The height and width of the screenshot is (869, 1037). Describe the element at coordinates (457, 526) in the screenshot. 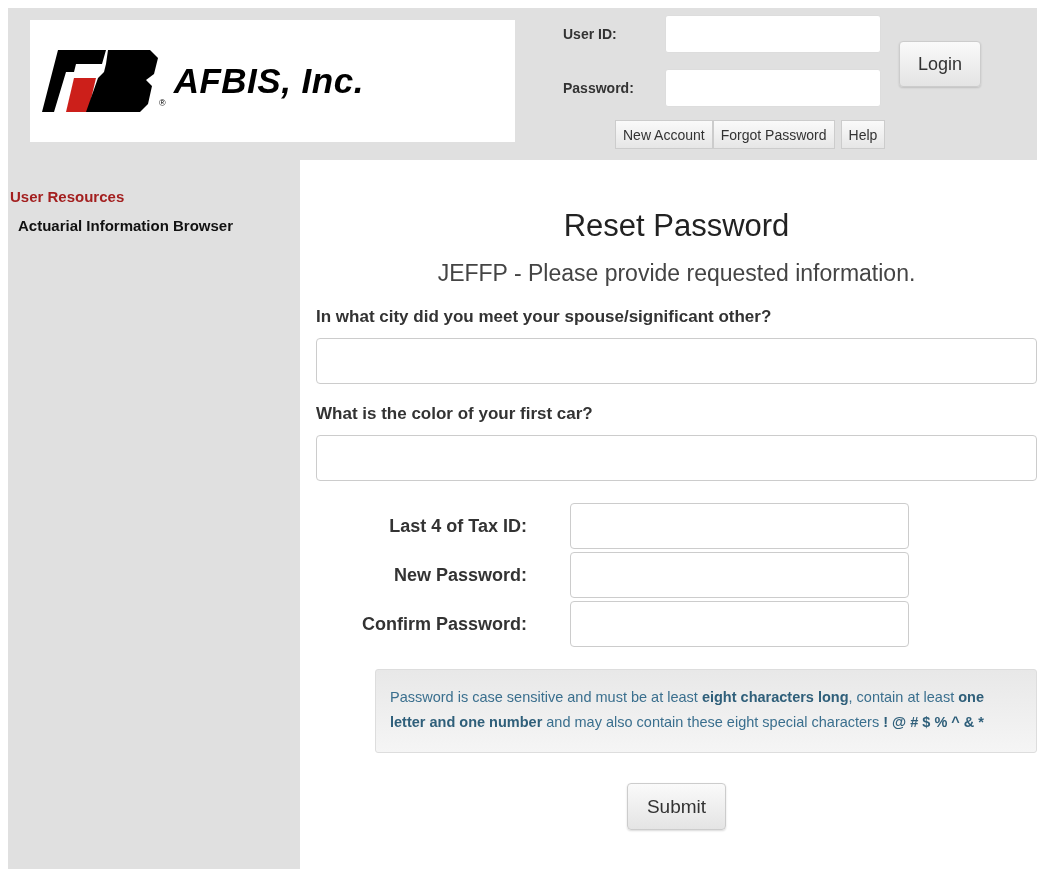

I see `field-label: Last 4 of Tax ID:` at that location.